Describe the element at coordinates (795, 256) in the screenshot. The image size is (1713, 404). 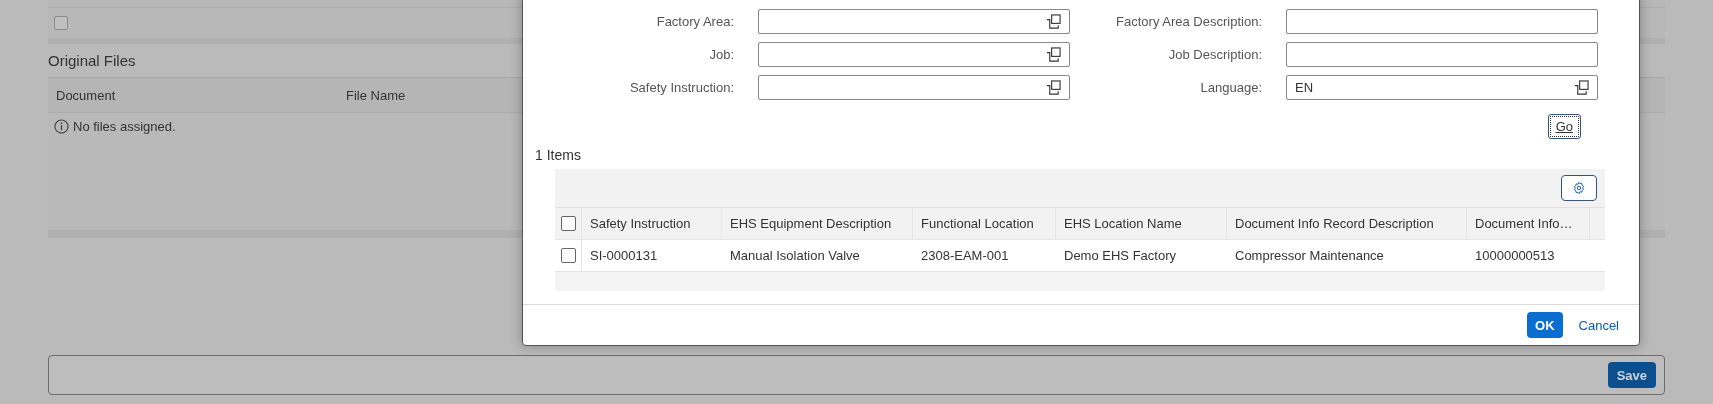
I see `table-cell-text: Manual Isolation Valve` at that location.